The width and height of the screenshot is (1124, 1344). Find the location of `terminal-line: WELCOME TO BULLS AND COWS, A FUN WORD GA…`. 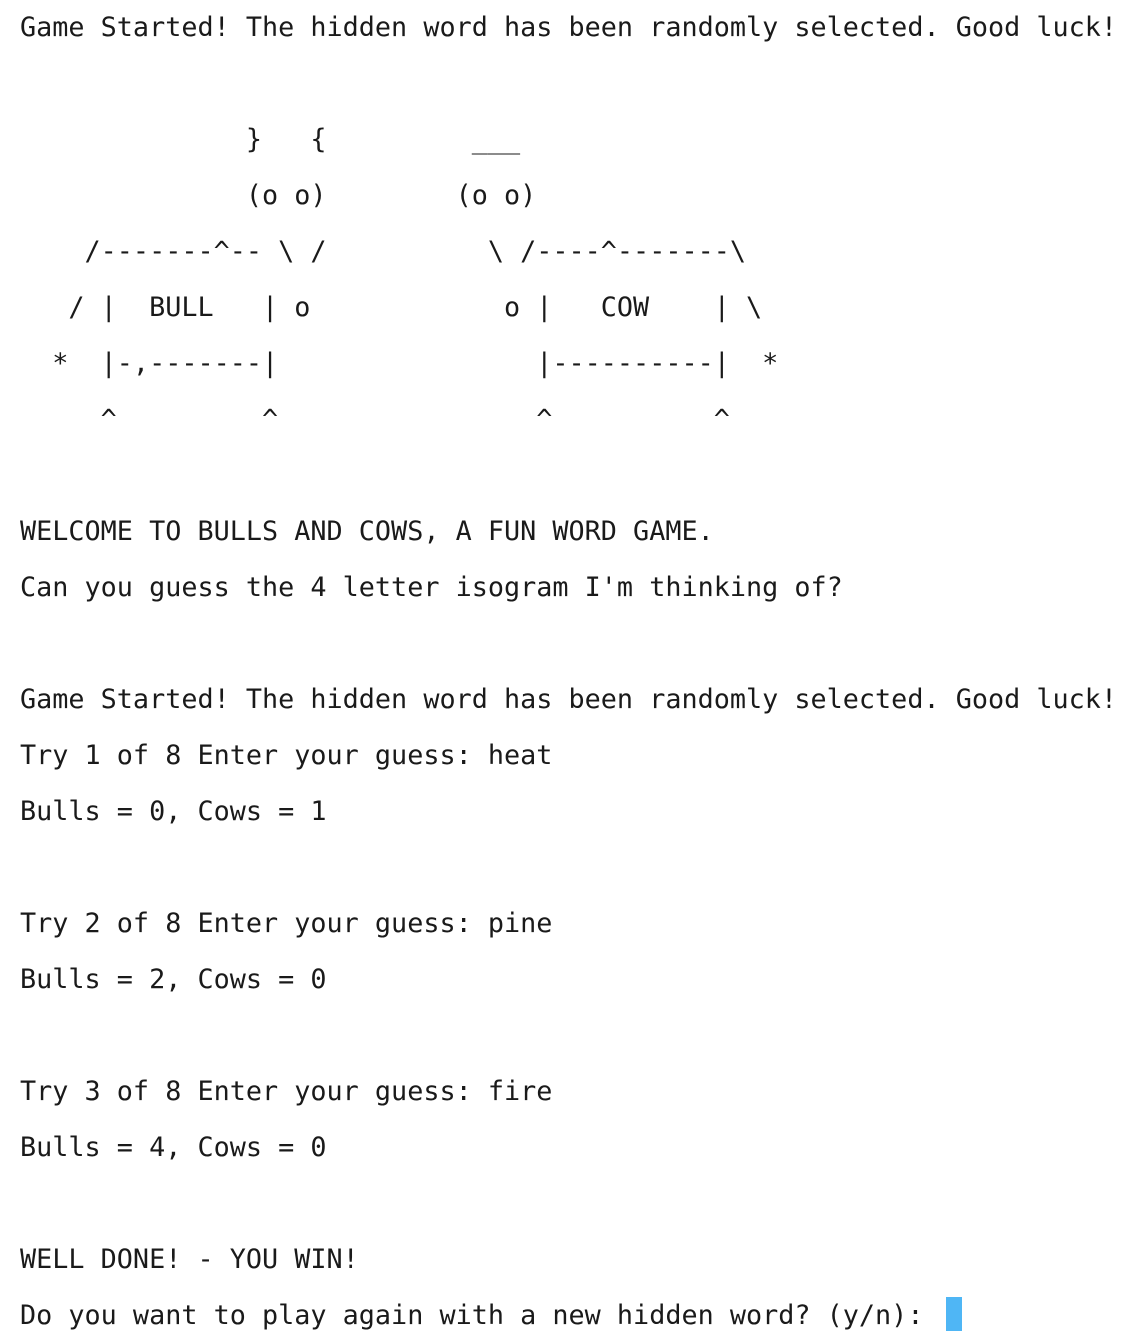

terminal-line: WELCOME TO BULLS AND COWS, A FUN WORD GA… is located at coordinates (367, 531).